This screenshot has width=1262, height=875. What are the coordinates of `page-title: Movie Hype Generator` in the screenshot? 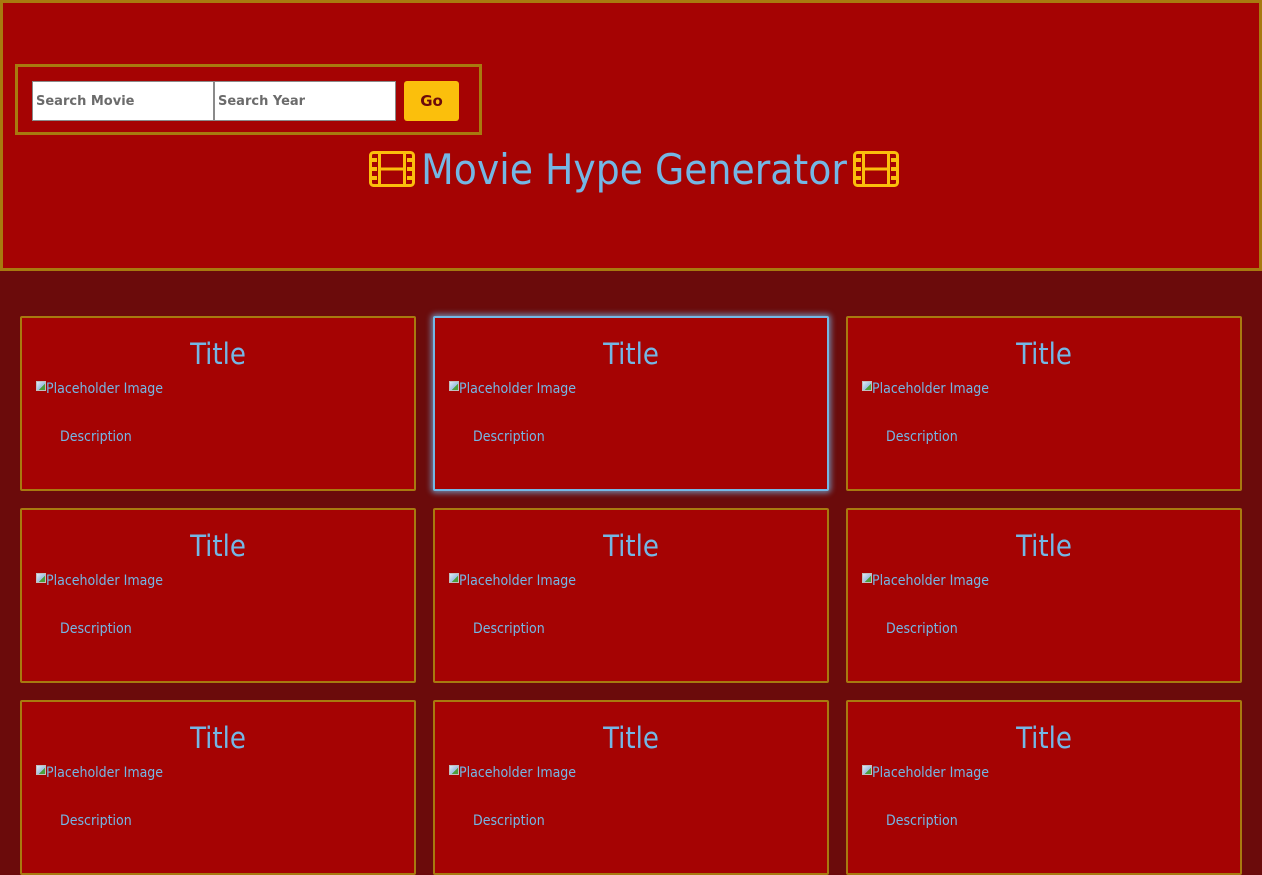 It's located at (632, 170).